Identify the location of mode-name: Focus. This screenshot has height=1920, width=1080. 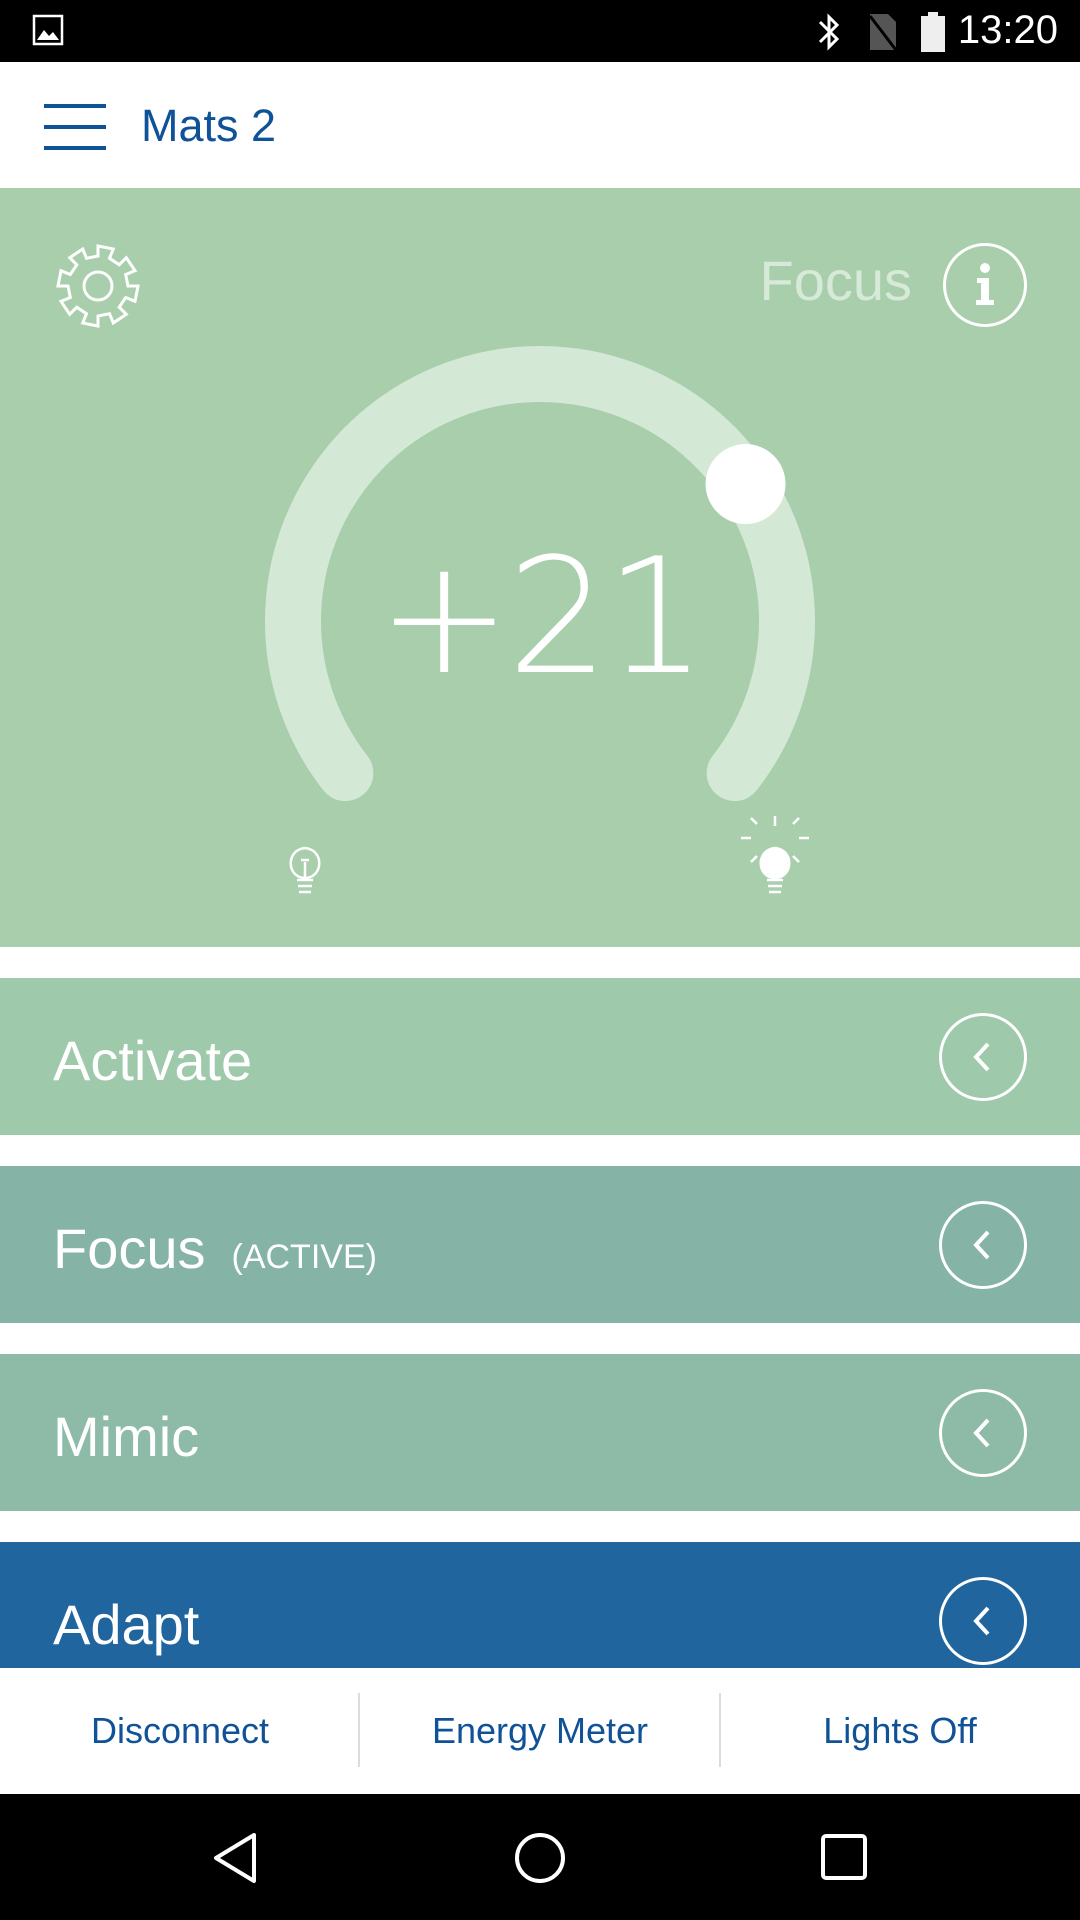
(129, 1248).